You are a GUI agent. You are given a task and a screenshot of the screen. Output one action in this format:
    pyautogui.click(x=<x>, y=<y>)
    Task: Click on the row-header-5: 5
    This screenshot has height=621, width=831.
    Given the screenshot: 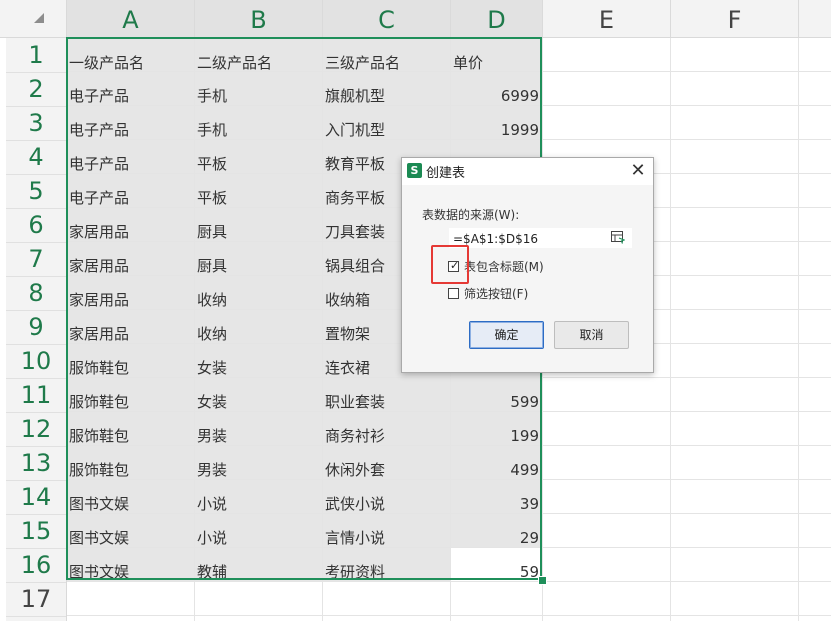 What is the action you would take?
    pyautogui.click(x=36, y=191)
    